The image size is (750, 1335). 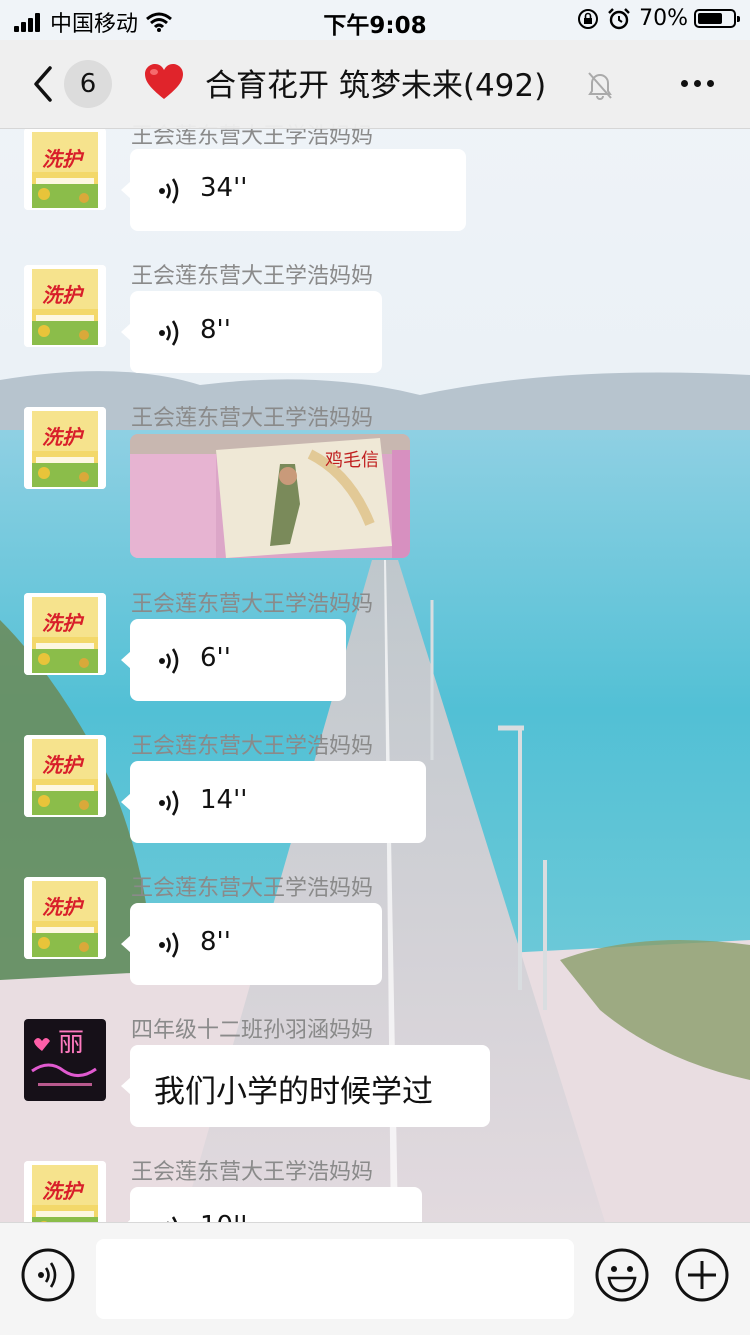 I want to click on alarm-icon, so click(x=619, y=18).